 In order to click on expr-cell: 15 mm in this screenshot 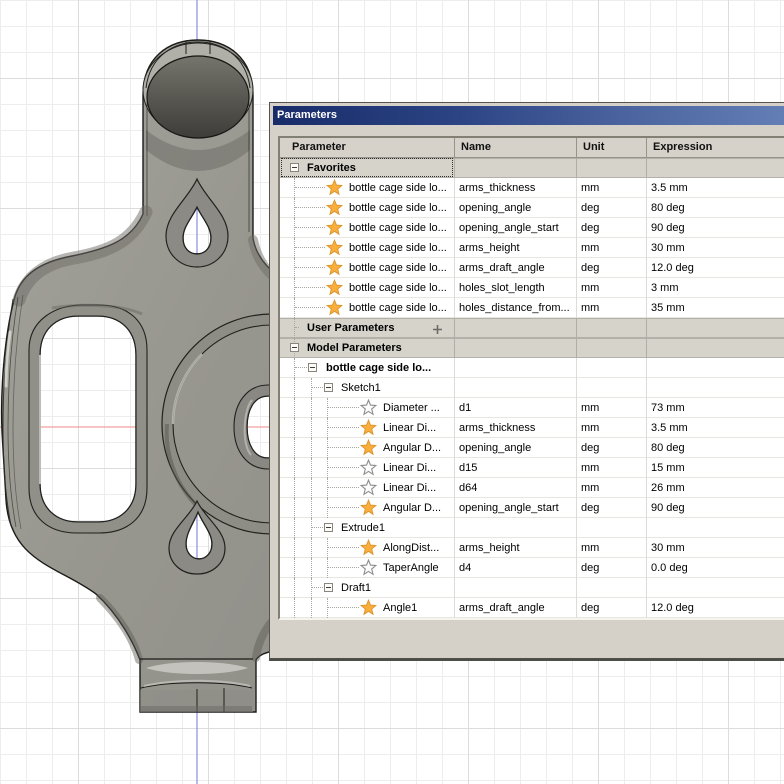, I will do `click(715, 468)`.